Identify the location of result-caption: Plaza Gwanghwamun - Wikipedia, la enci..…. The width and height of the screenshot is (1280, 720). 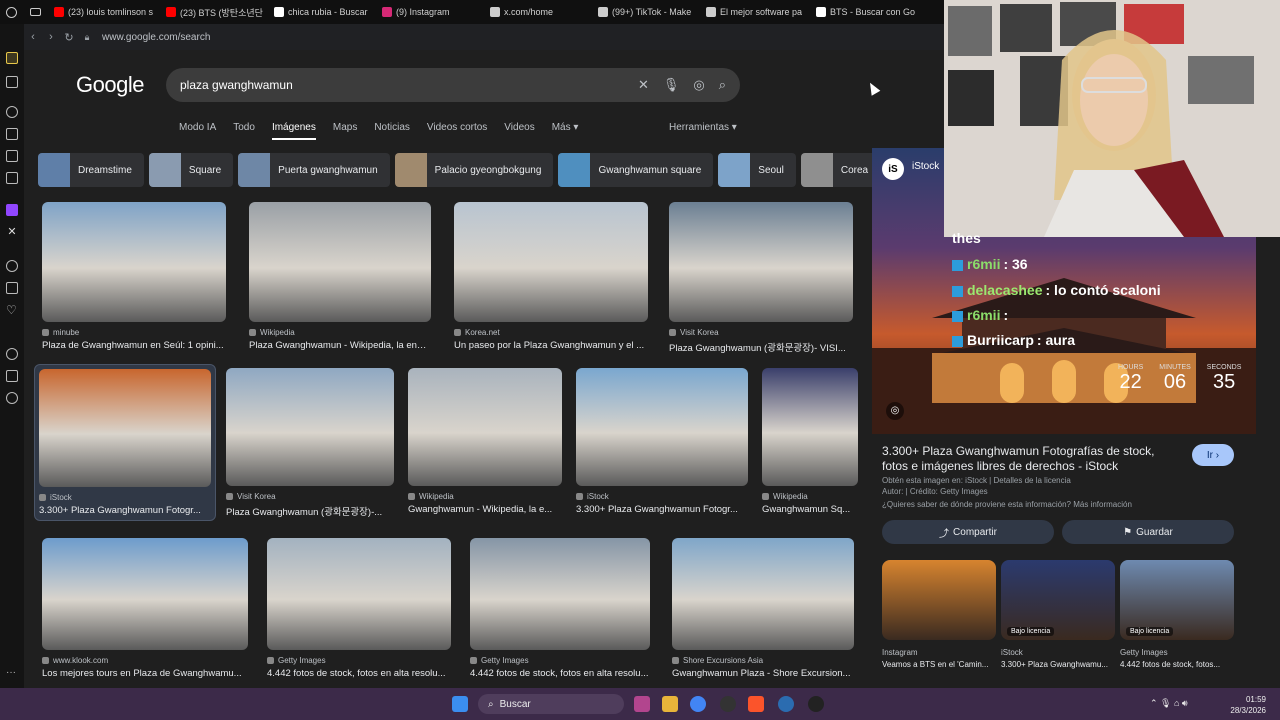
(340, 345).